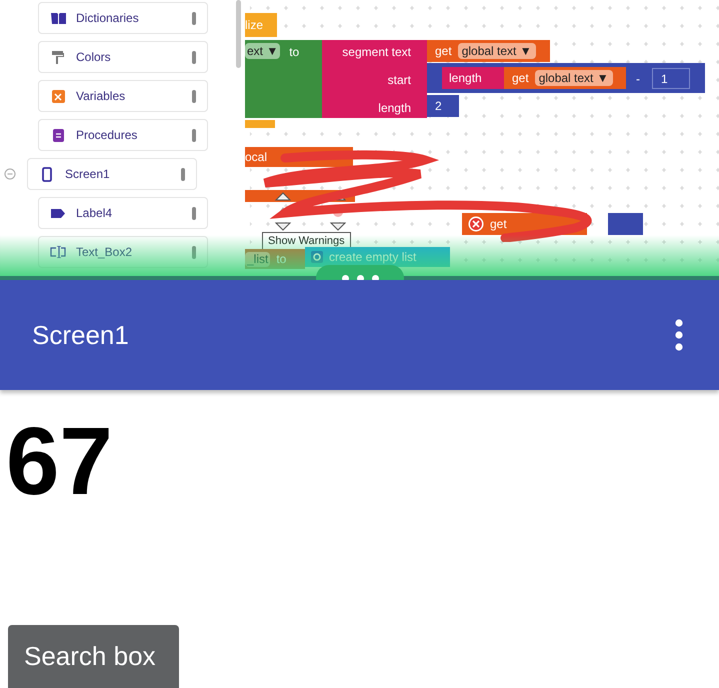 This screenshot has height=688, width=719. What do you see at coordinates (473, 78) in the screenshot?
I see `code-block: length` at bounding box center [473, 78].